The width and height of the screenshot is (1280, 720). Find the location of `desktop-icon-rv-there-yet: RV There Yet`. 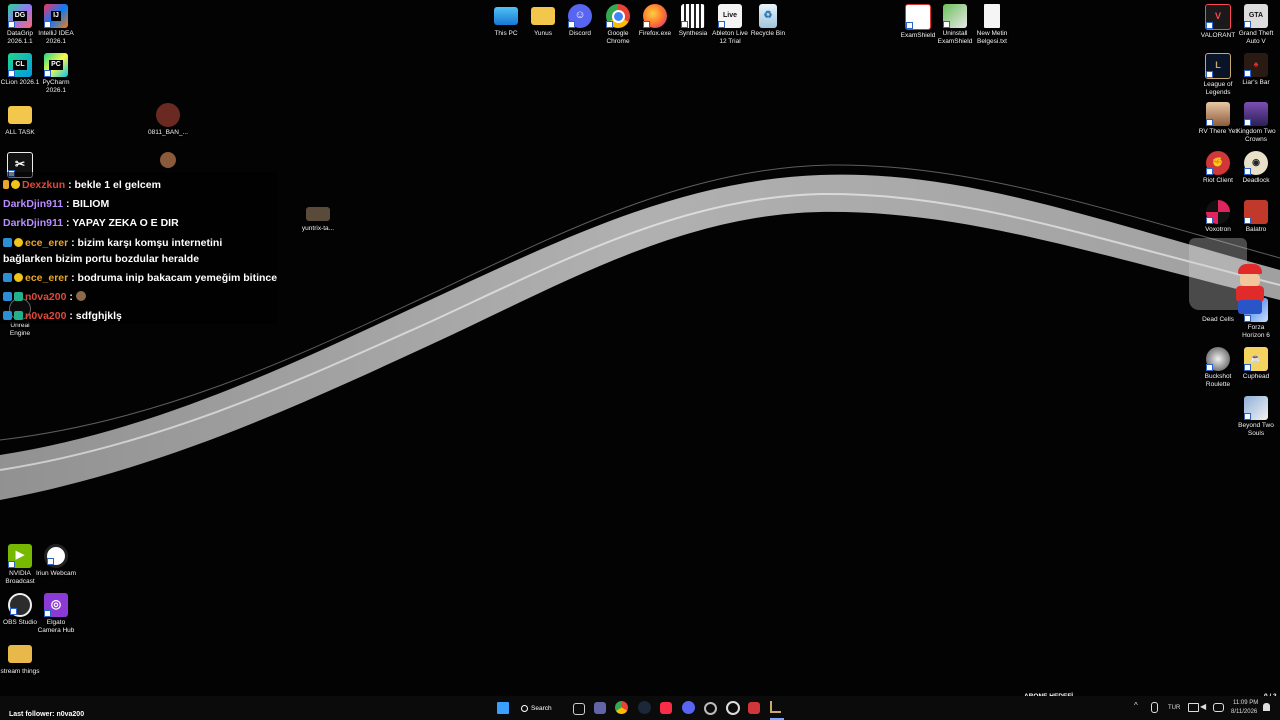

desktop-icon-rv-there-yet: RV There Yet is located at coordinates (1218, 119).